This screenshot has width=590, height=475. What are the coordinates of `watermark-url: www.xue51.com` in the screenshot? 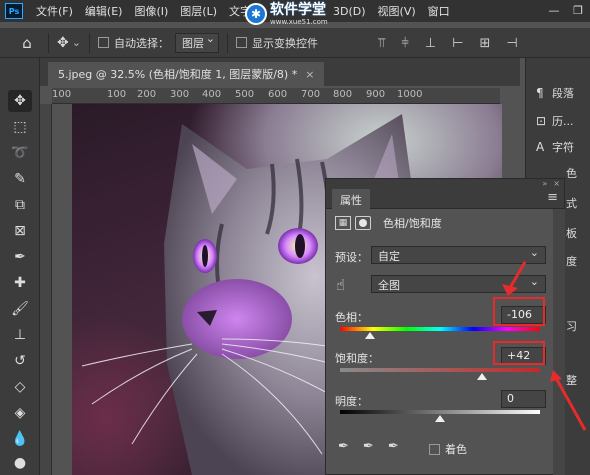 It's located at (299, 21).